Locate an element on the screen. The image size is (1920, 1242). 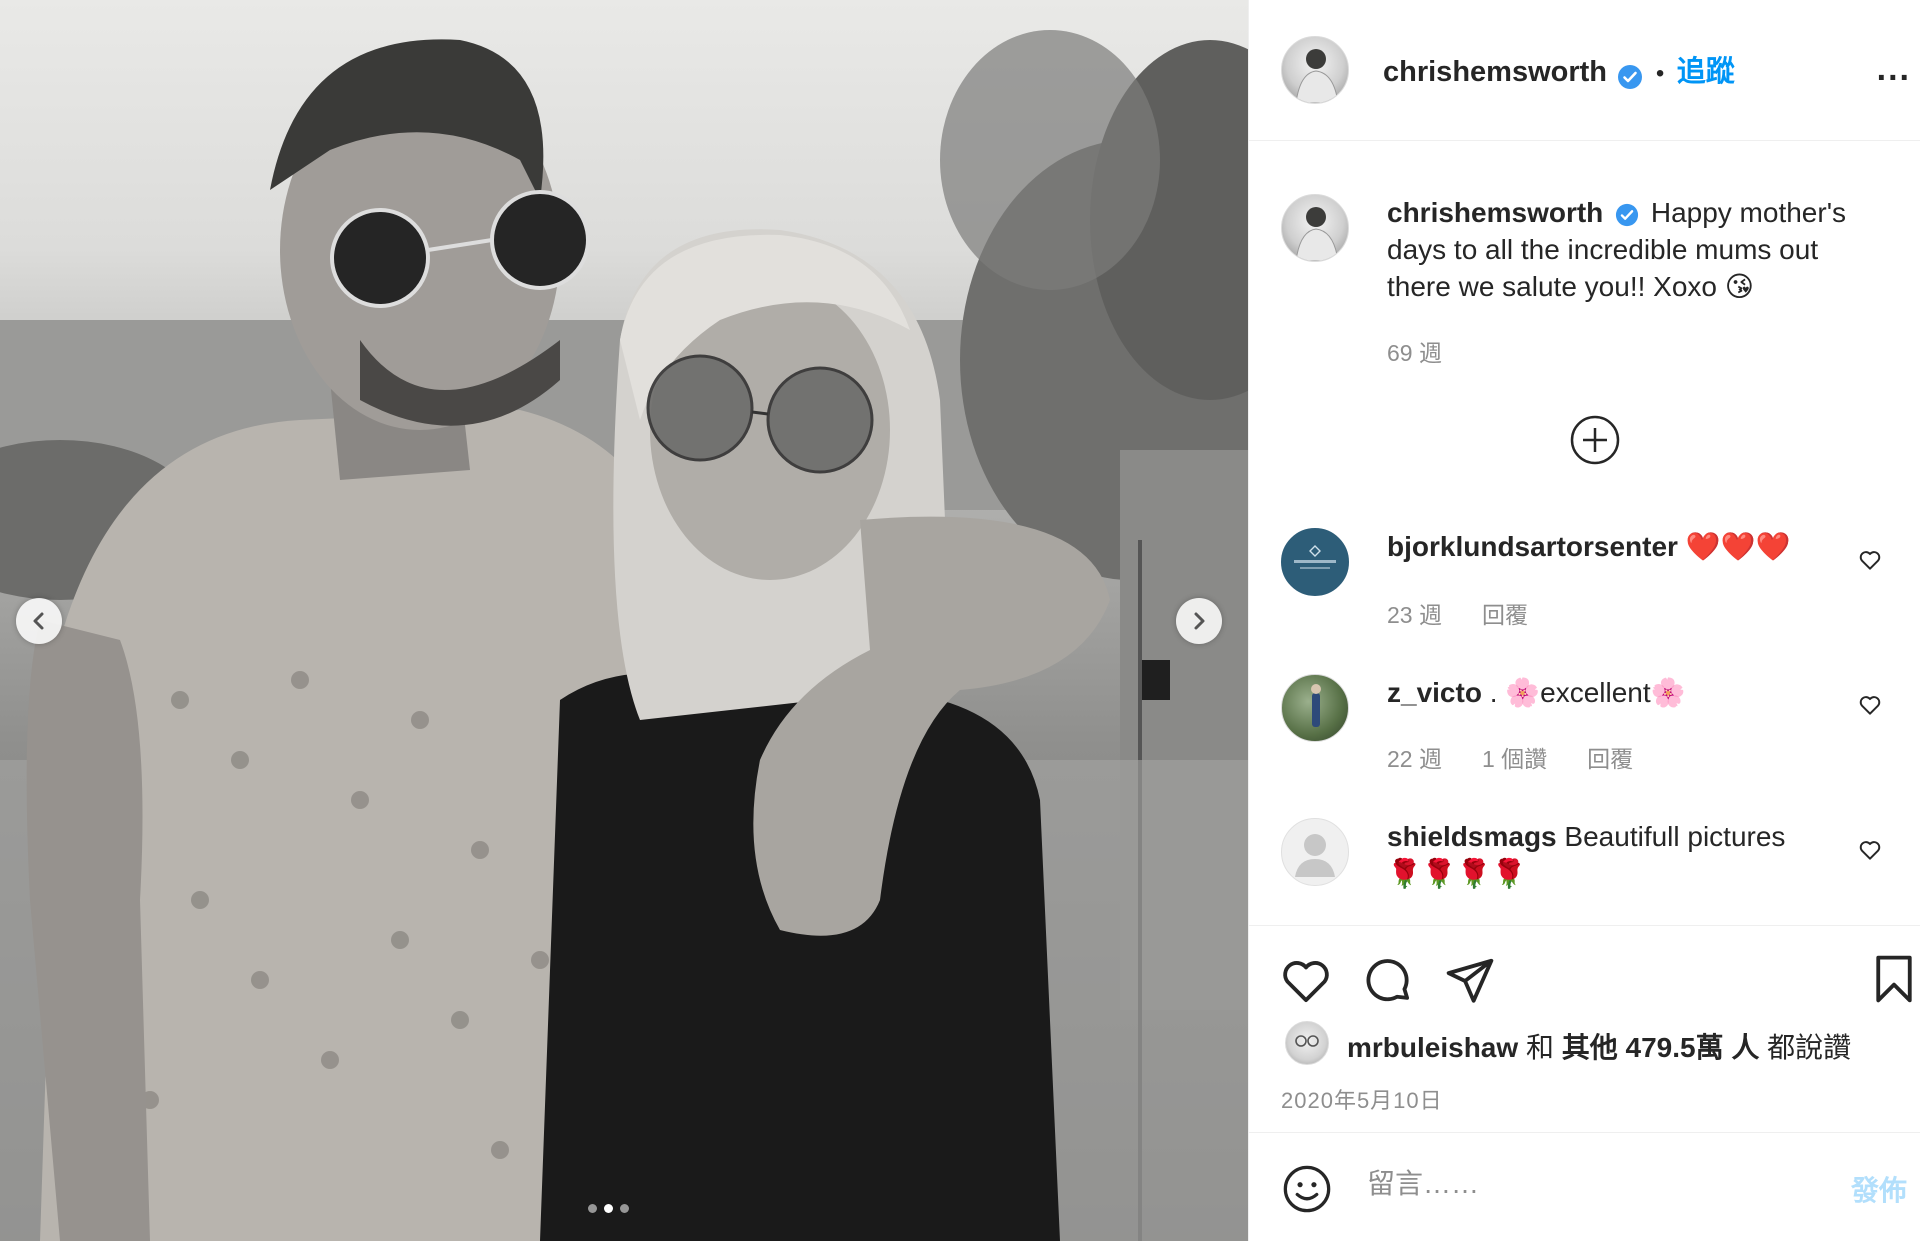
share-paper-plane-icon is located at coordinates (1470, 981).